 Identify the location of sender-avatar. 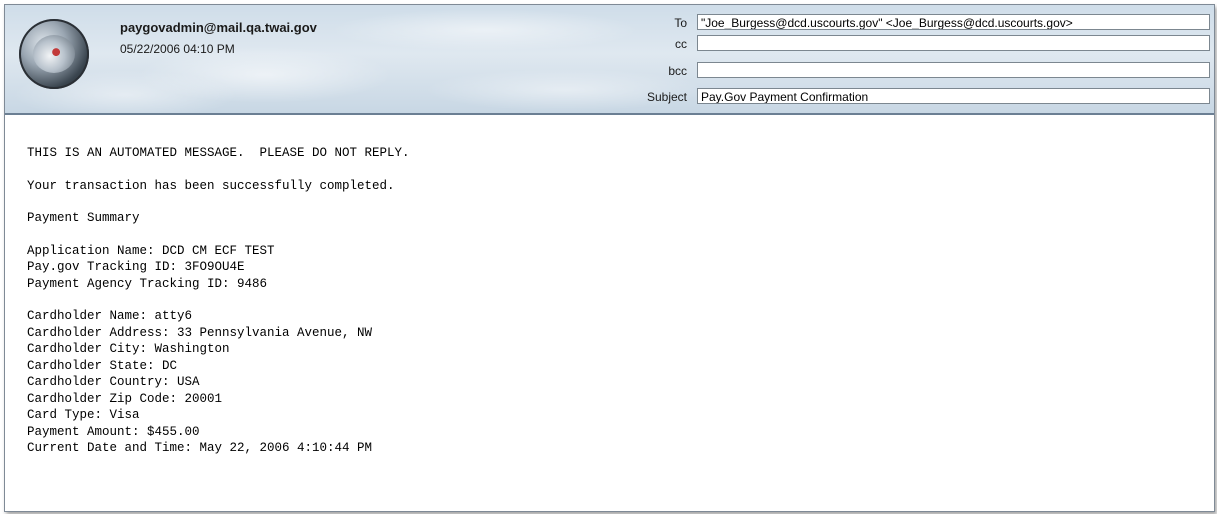
(54, 54).